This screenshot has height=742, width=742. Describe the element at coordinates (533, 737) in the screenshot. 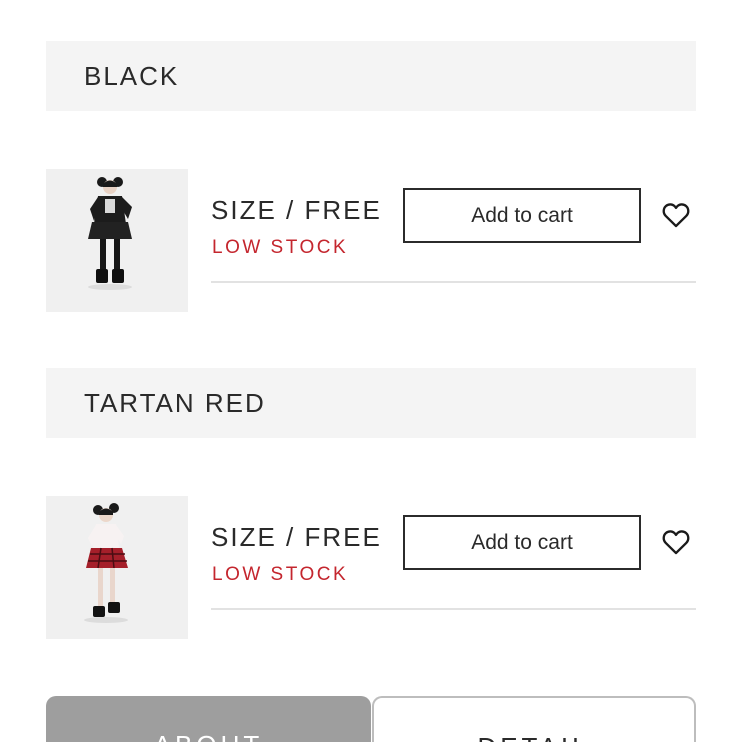

I see `tab-label: DETAIL` at that location.